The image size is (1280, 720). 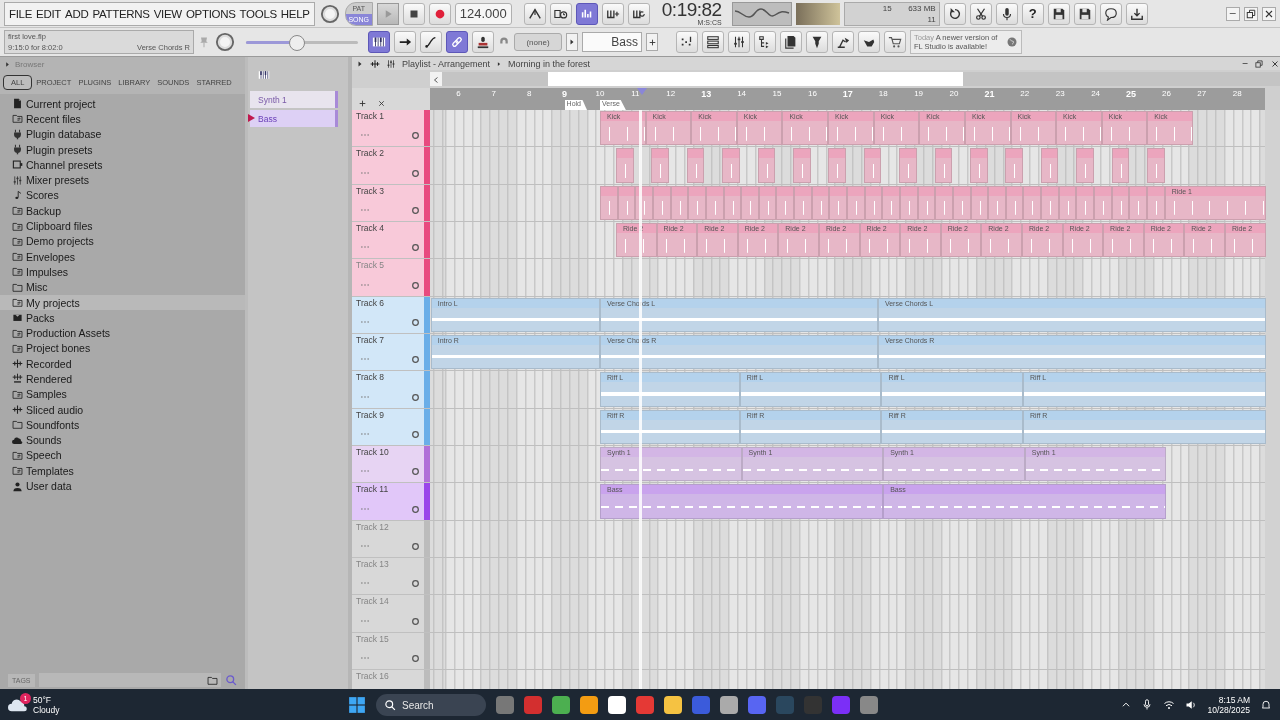 I want to click on menu-item: PATTERNS, so click(x=121, y=13).